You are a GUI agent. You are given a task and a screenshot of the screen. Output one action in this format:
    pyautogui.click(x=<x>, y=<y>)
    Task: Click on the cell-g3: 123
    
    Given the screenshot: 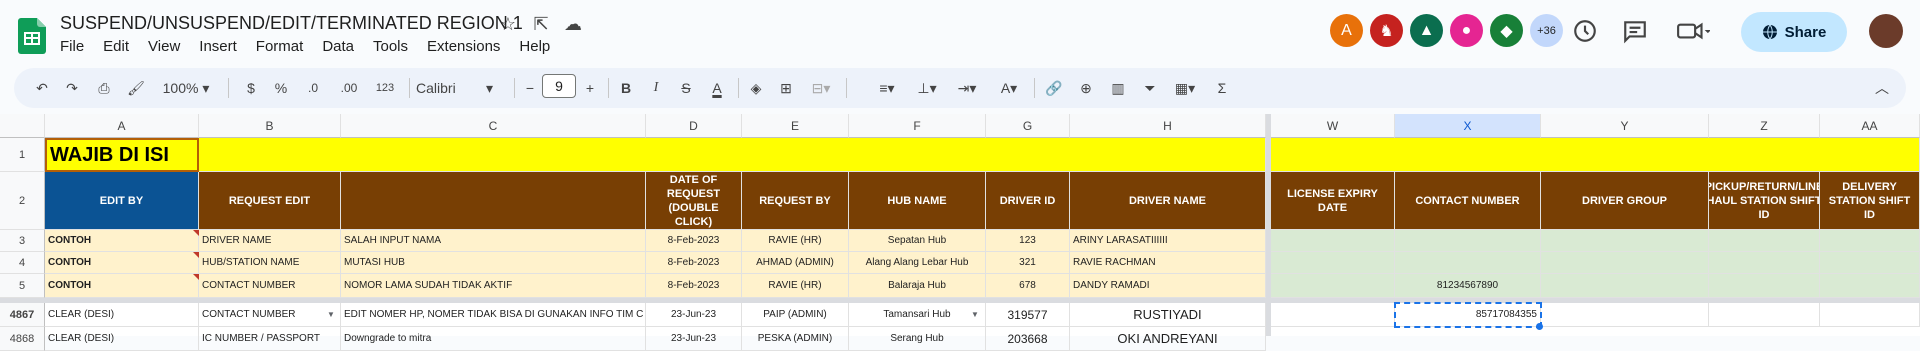 What is the action you would take?
    pyautogui.click(x=1028, y=241)
    